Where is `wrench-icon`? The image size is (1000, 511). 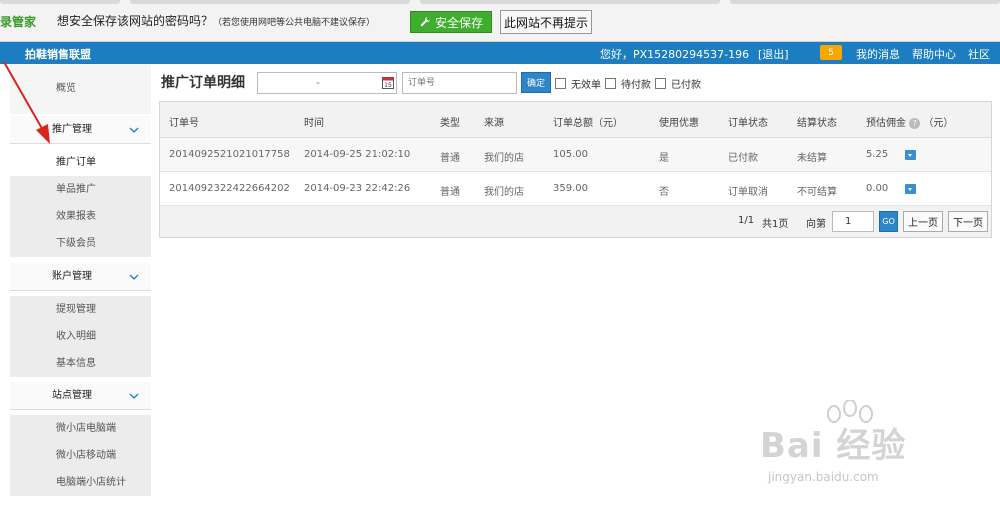 wrench-icon is located at coordinates (425, 22).